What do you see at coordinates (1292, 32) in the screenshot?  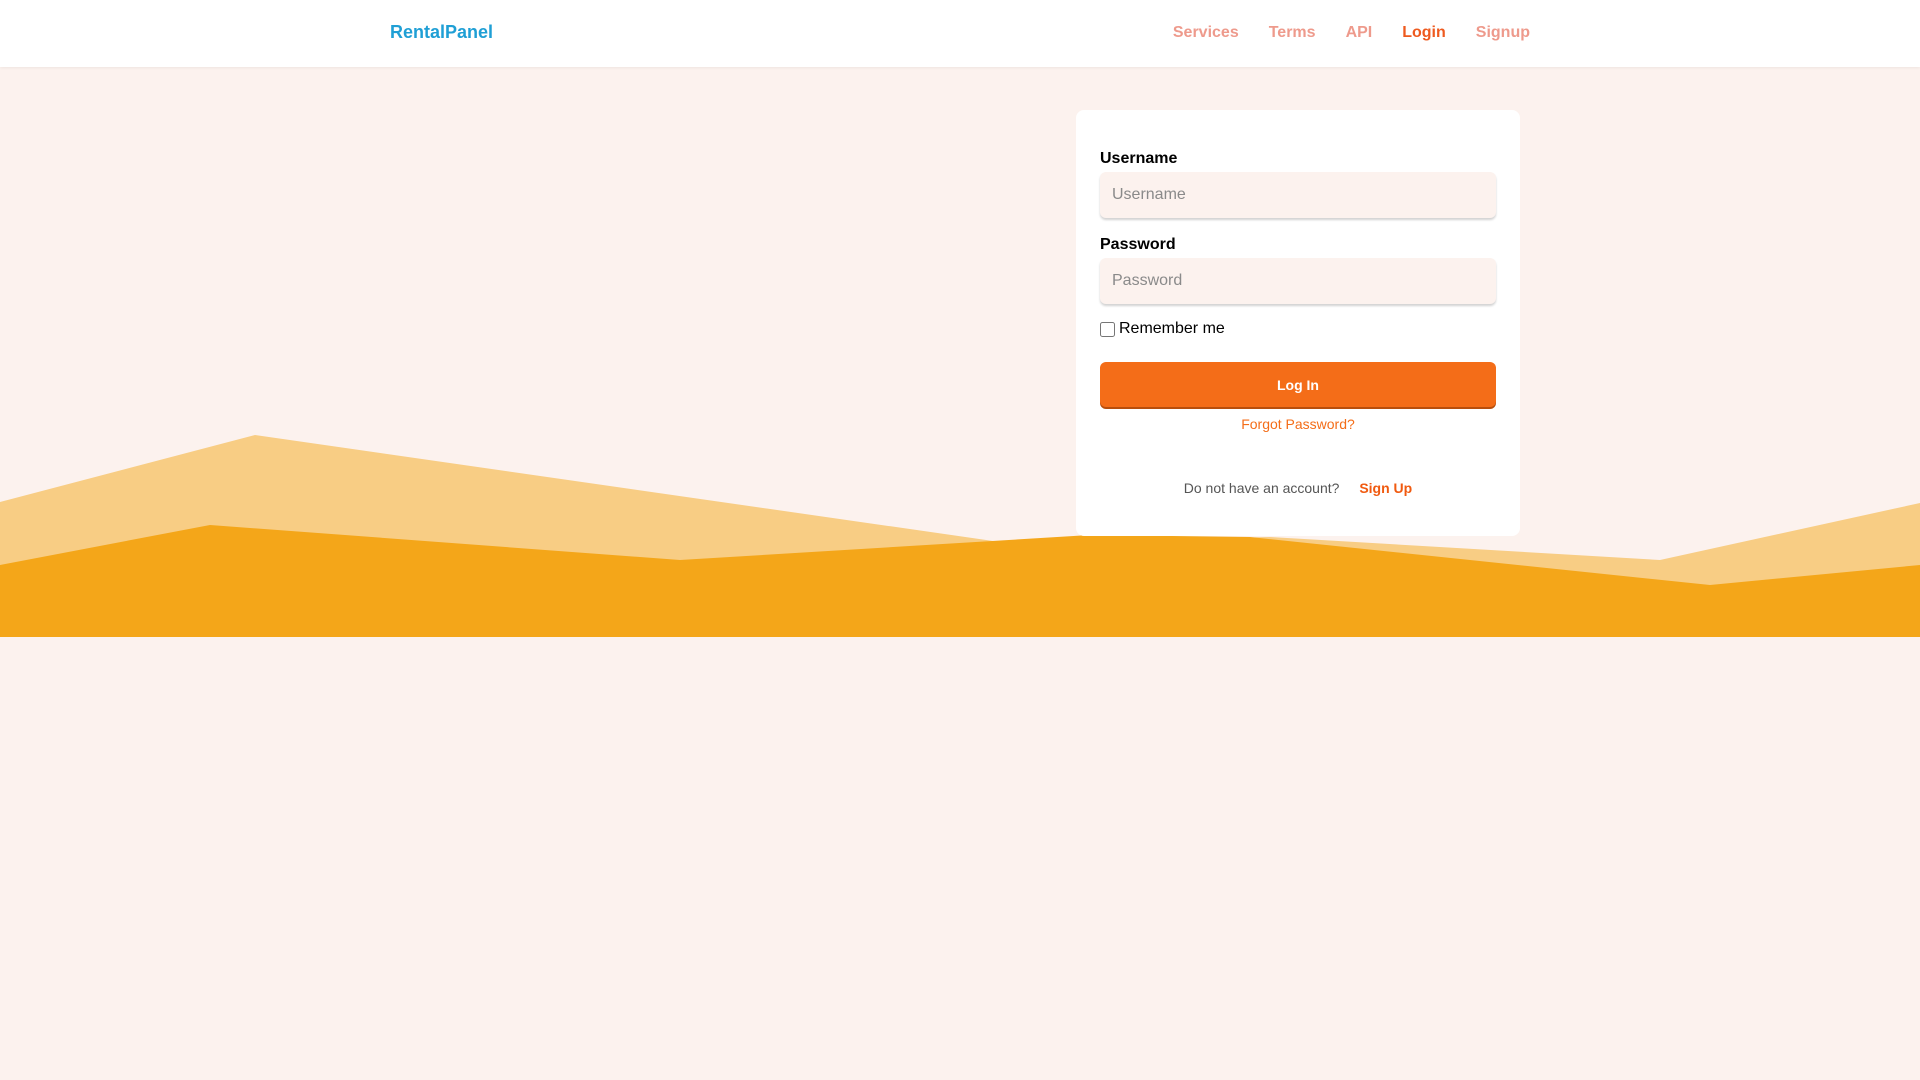 I see `nav-link-terms: Terms` at bounding box center [1292, 32].